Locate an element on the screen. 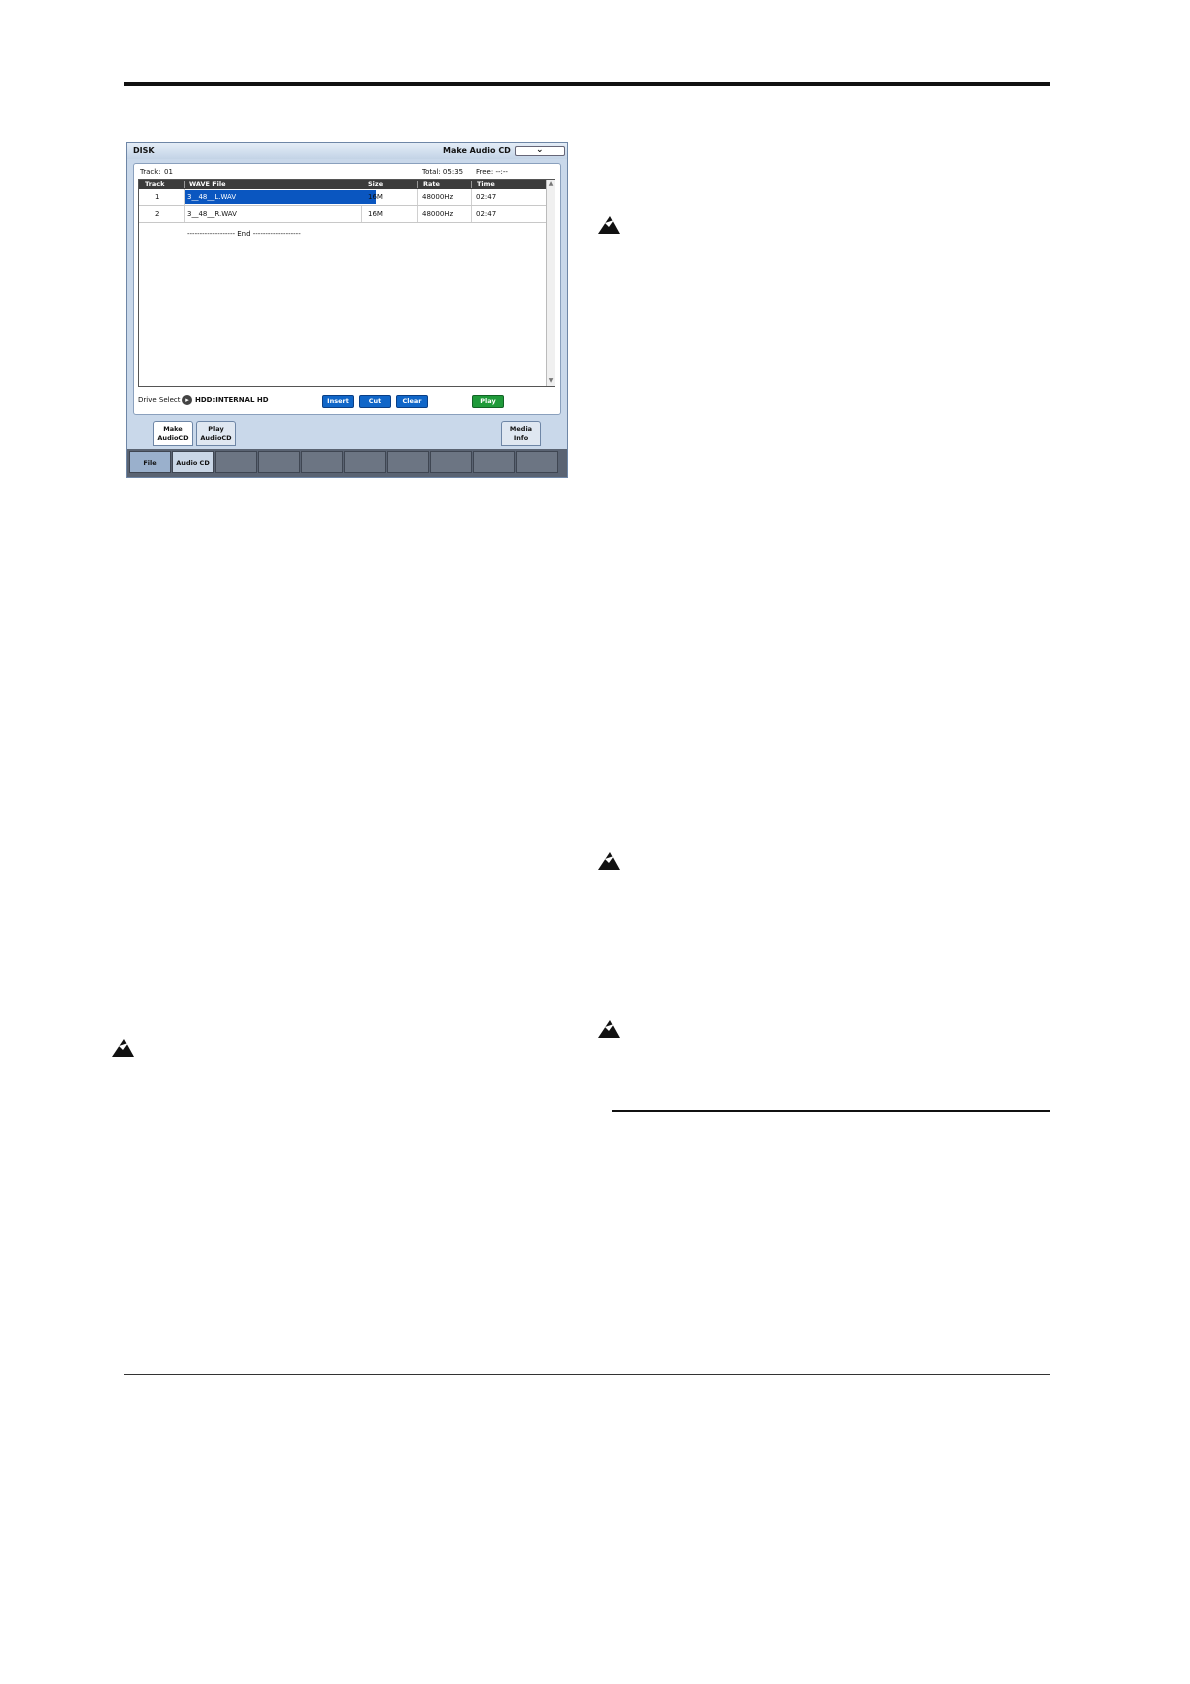 The width and height of the screenshot is (1190, 1684). mode-title: DISK is located at coordinates (144, 150).